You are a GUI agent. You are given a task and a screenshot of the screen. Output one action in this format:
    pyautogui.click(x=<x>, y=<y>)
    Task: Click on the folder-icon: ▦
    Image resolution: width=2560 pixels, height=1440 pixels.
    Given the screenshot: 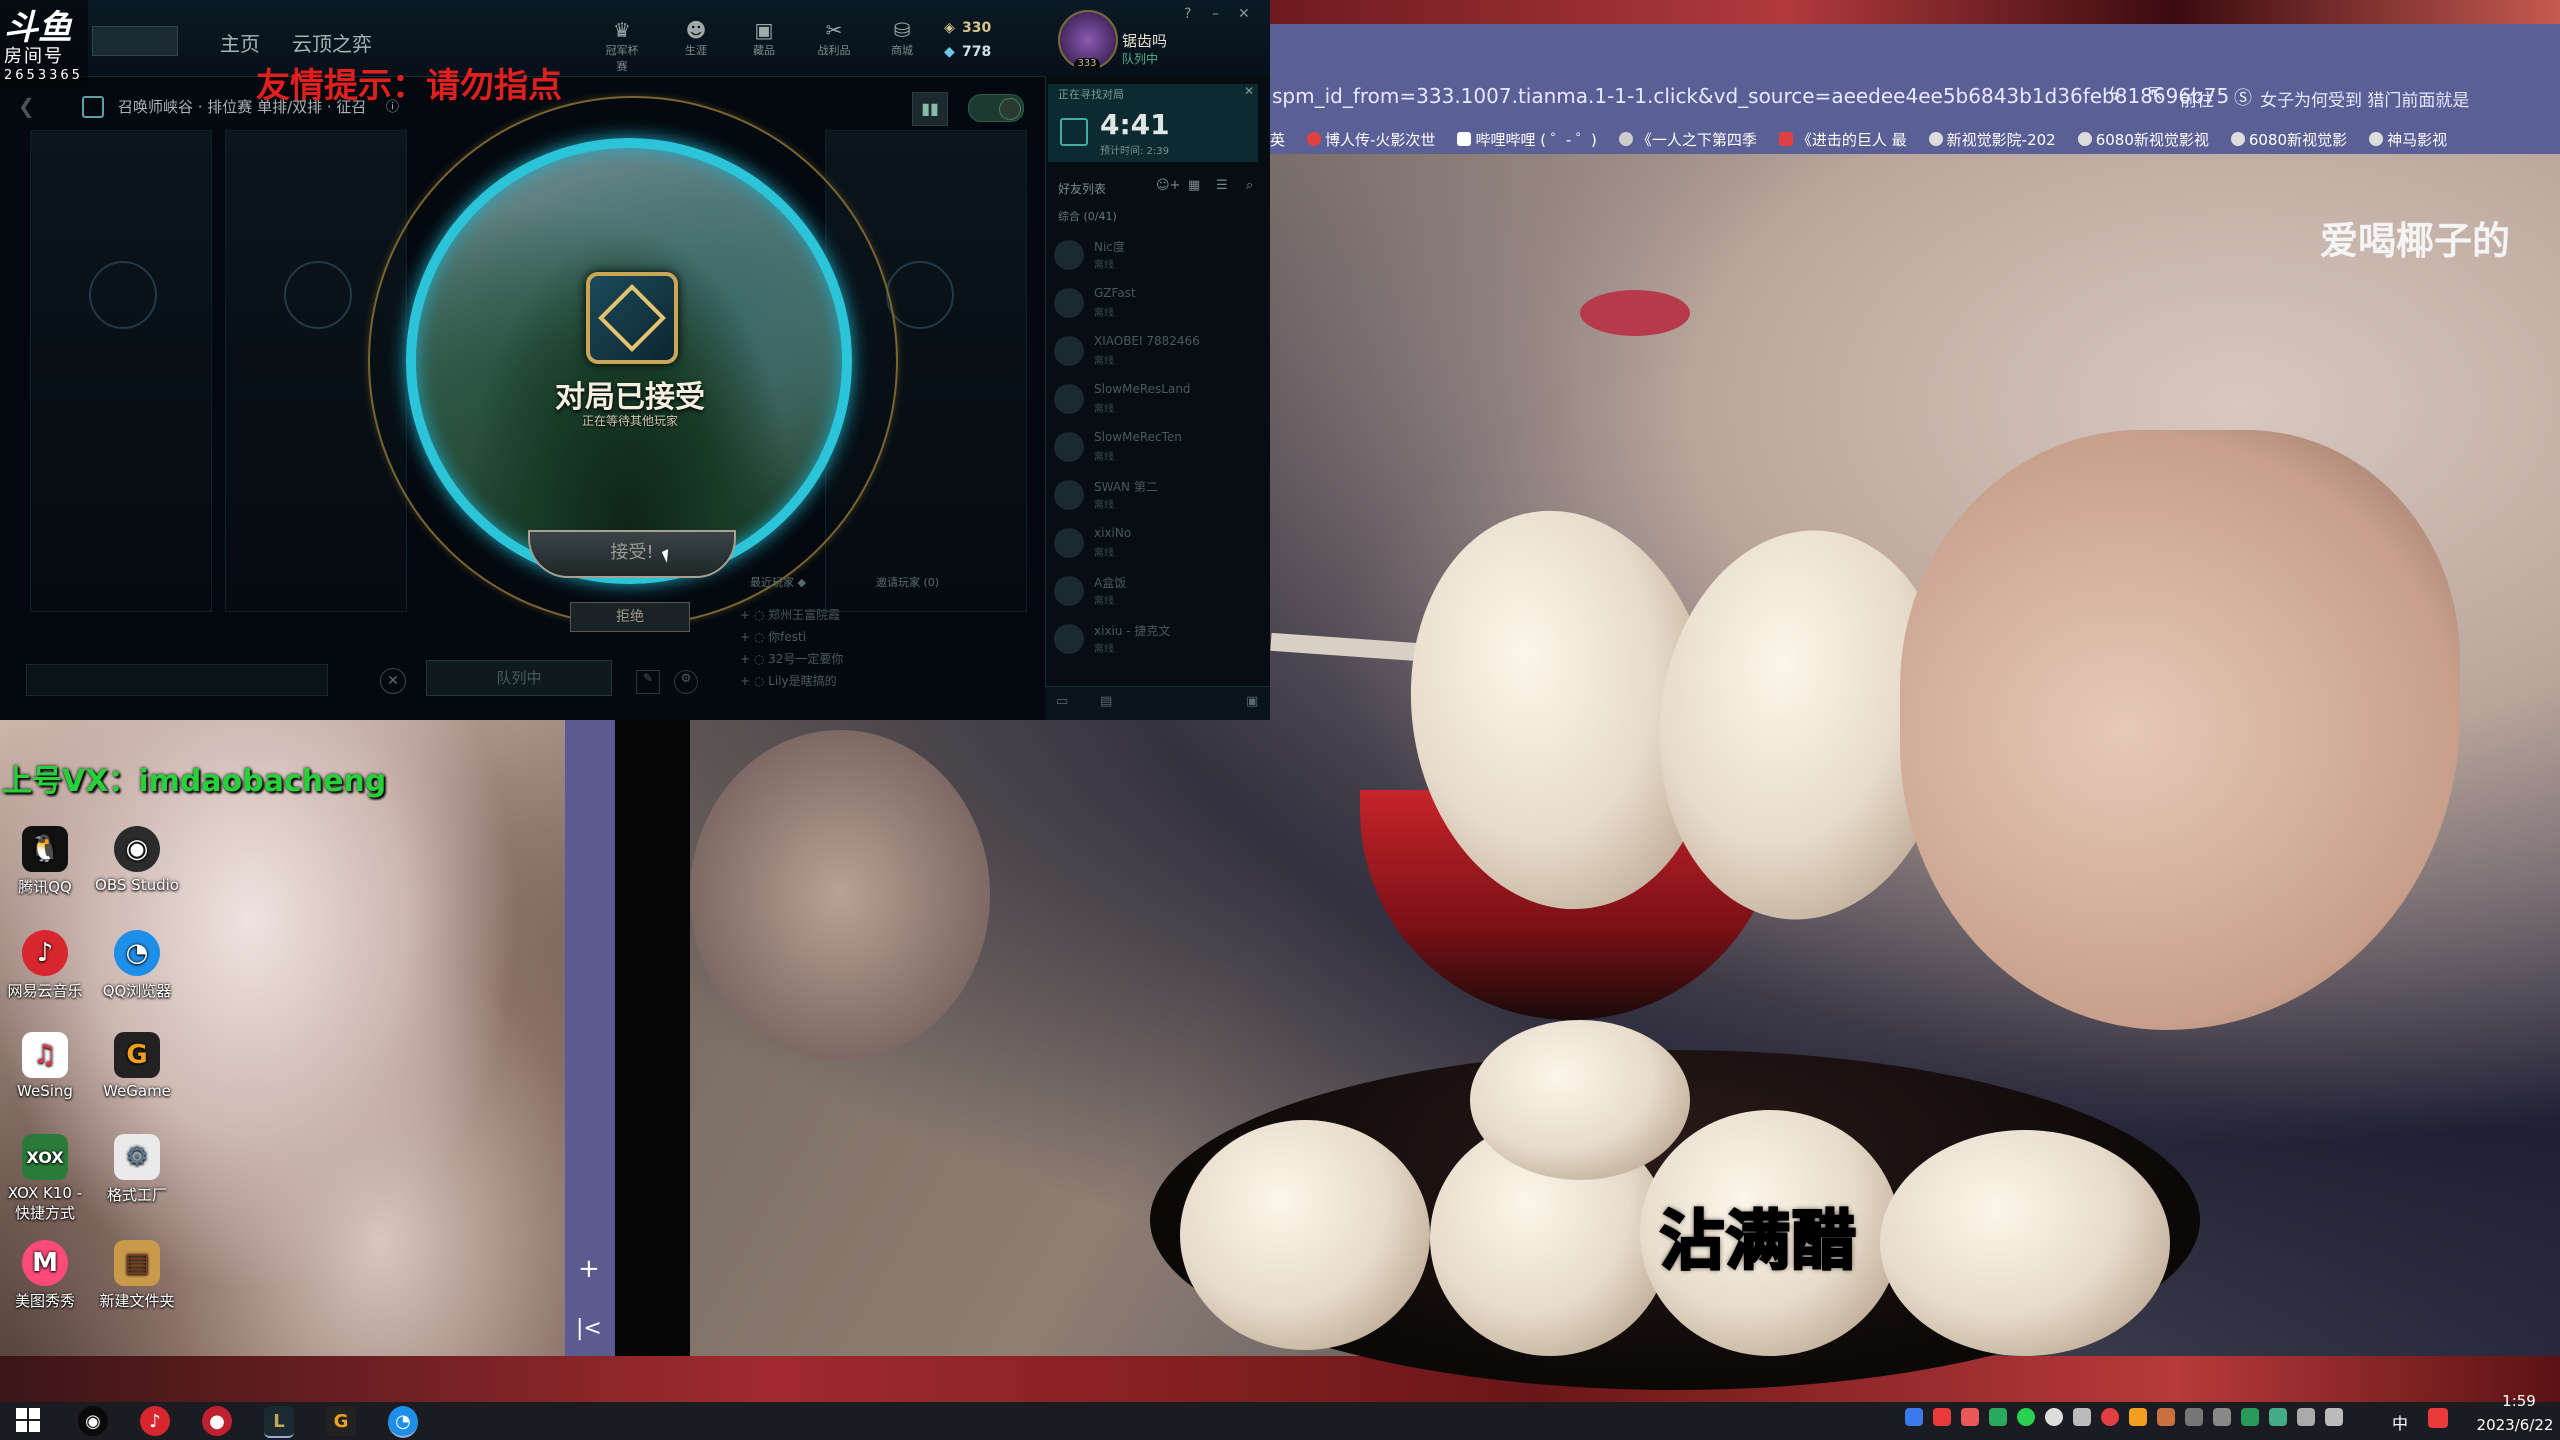 What is the action you would take?
    pyautogui.click(x=1194, y=185)
    